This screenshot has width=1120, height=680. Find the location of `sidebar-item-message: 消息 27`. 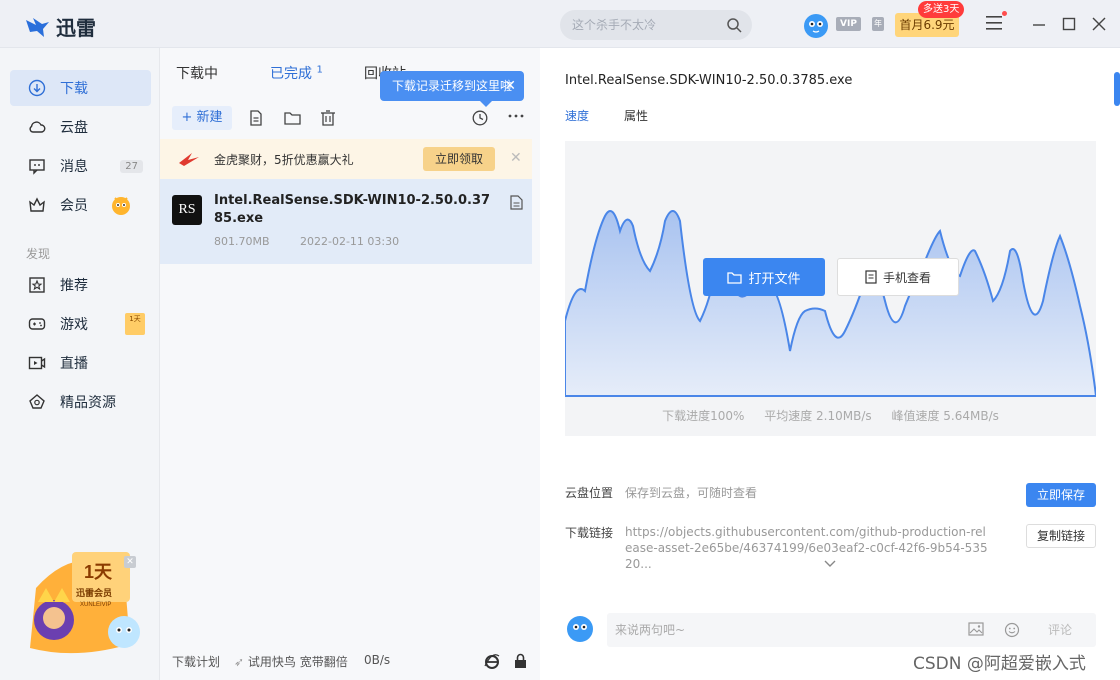

sidebar-item-message: 消息 27 is located at coordinates (80, 166).